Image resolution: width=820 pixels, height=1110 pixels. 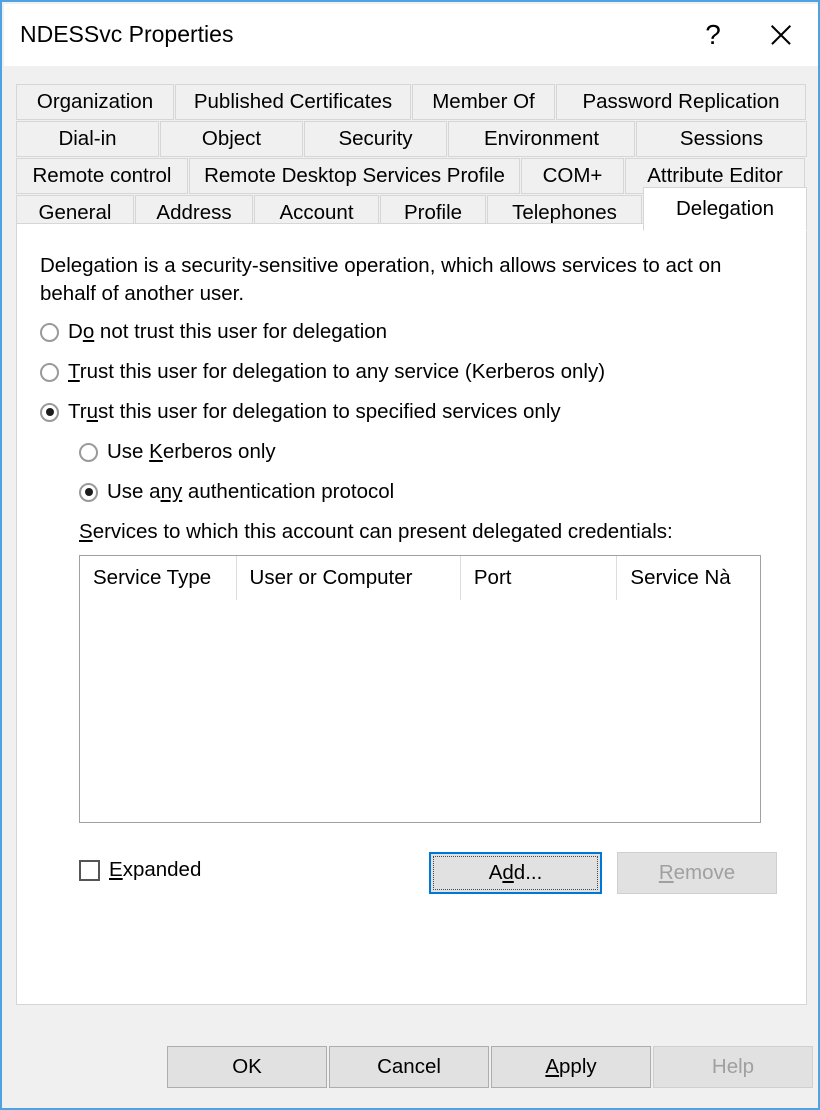 I want to click on tab-delegation: Delegation, so click(x=725, y=209).